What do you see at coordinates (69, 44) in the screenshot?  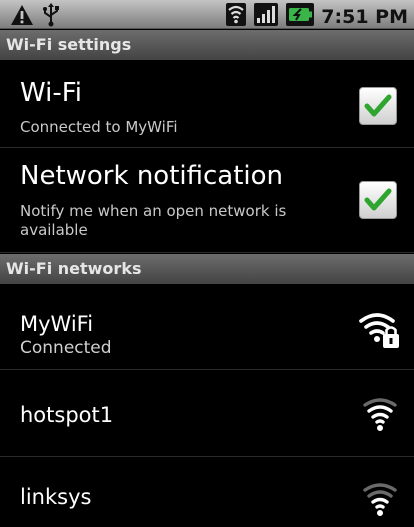 I see `section-header-title: Wi-Fi settings` at bounding box center [69, 44].